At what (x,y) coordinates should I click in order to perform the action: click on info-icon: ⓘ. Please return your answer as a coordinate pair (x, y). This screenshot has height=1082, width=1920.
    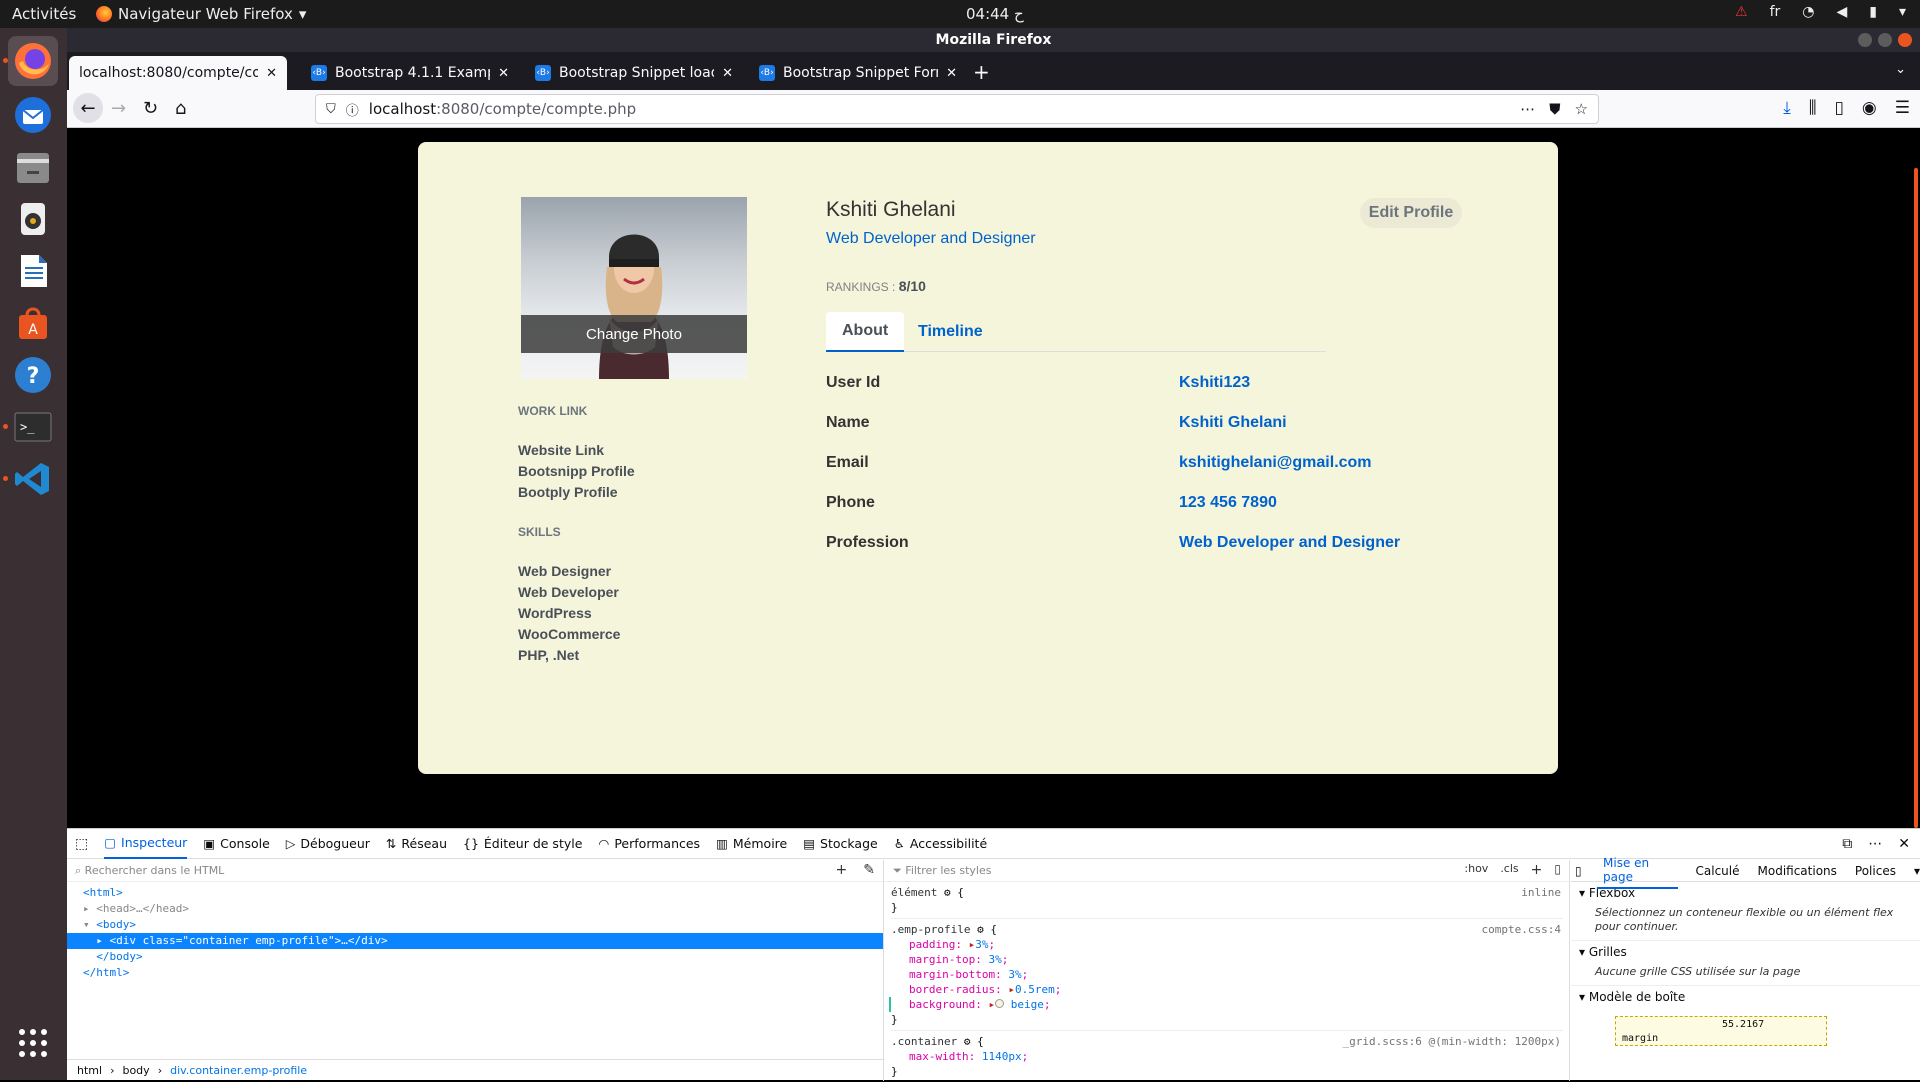
    Looking at the image, I should click on (352, 109).